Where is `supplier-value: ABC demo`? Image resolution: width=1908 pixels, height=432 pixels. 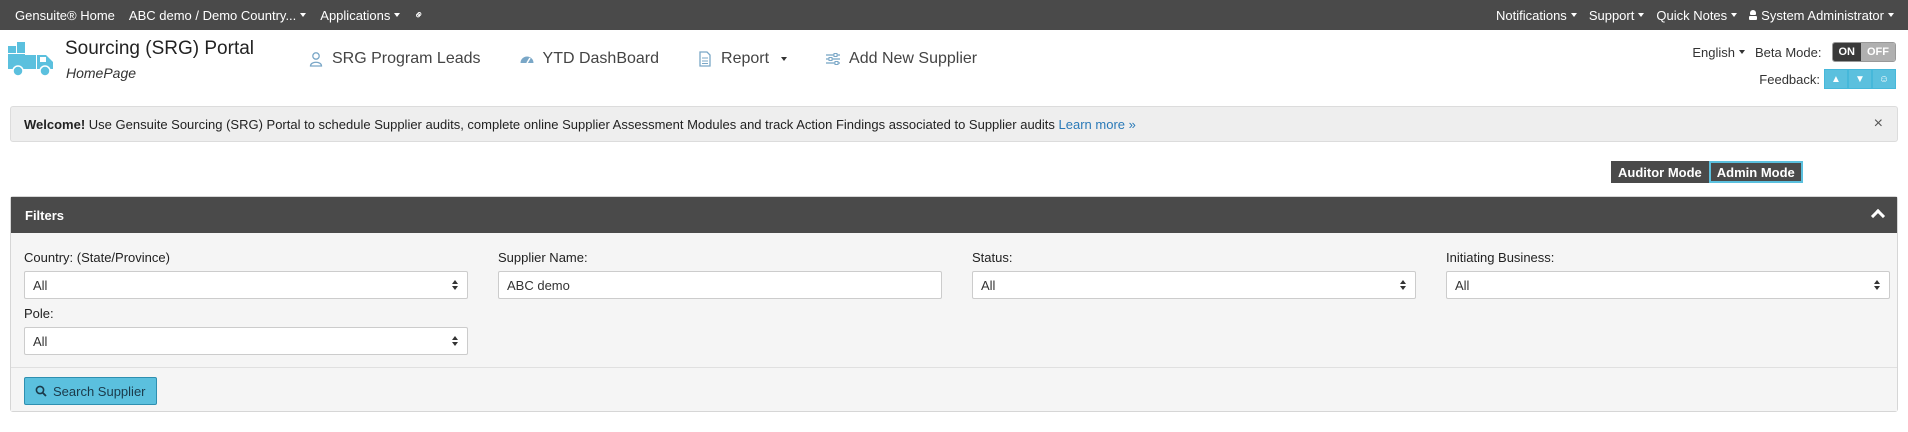
supplier-value: ABC demo is located at coordinates (538, 285).